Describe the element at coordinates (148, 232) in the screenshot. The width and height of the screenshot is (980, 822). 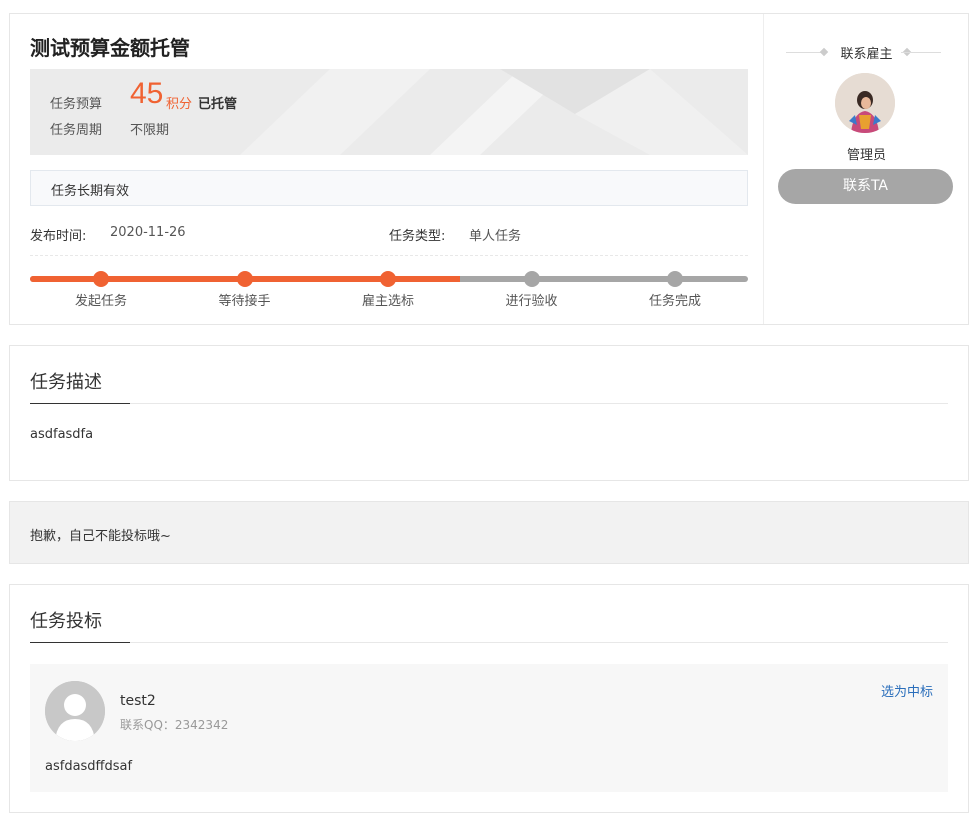
I see `publish-time-value: 2020-11-26` at that location.